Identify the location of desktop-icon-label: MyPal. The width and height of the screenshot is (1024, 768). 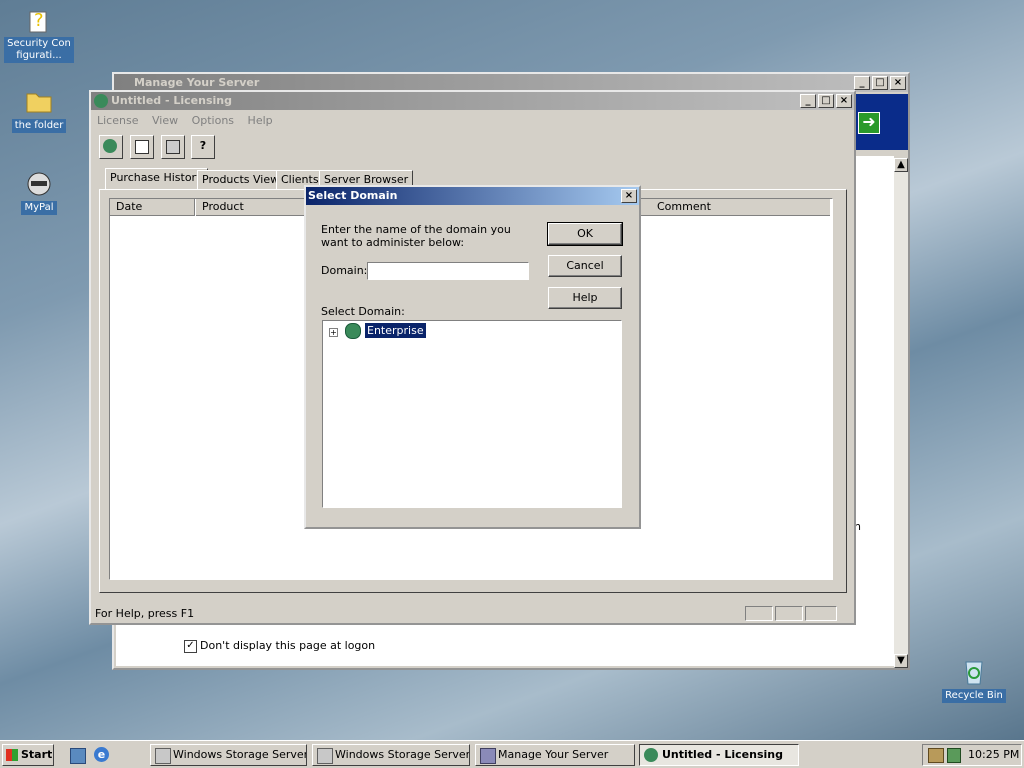
(39, 208).